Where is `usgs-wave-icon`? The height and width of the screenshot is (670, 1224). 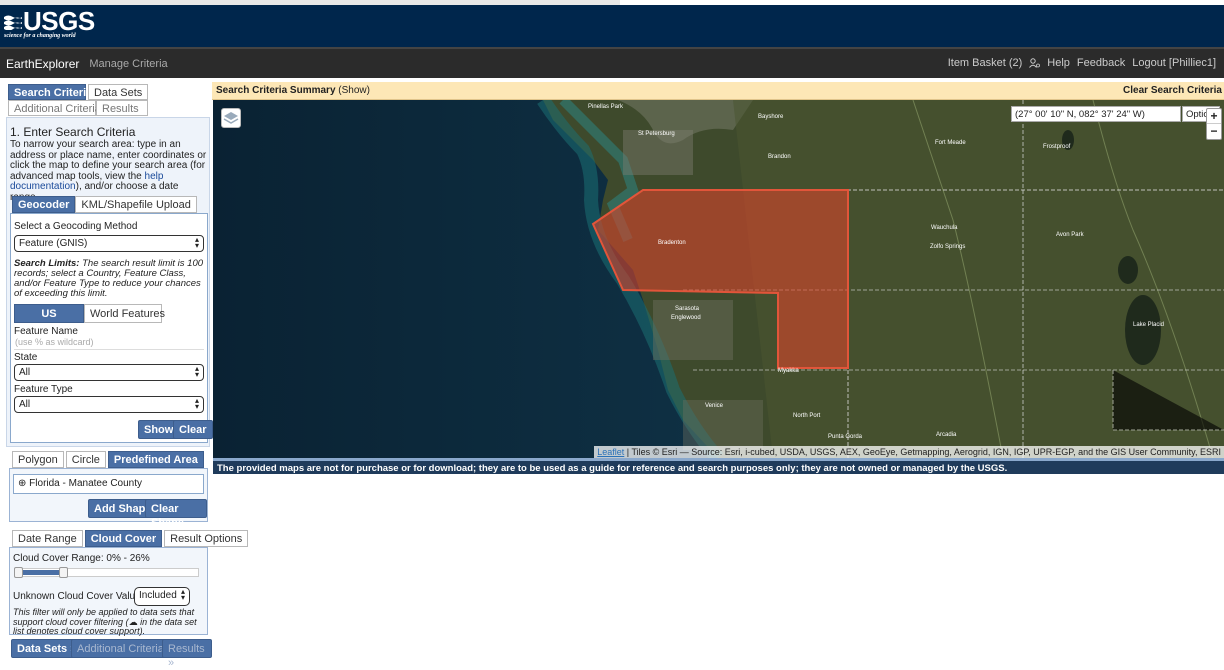 usgs-wave-icon is located at coordinates (13, 22).